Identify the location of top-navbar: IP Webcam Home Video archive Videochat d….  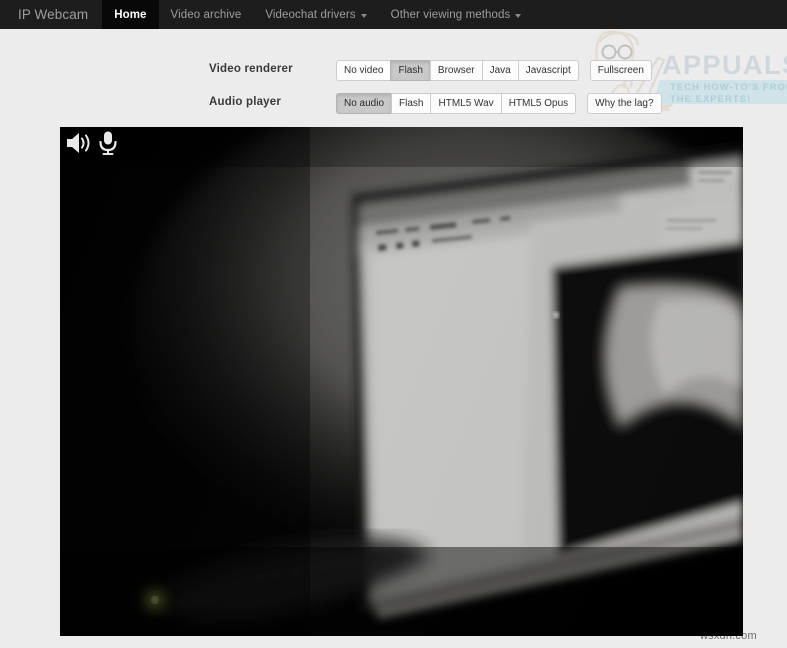
(393, 14).